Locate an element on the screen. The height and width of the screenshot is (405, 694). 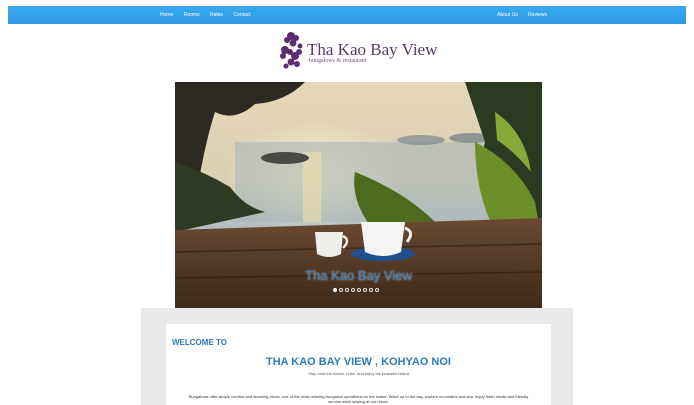
nav-link-rates: Rates is located at coordinates (216, 15).